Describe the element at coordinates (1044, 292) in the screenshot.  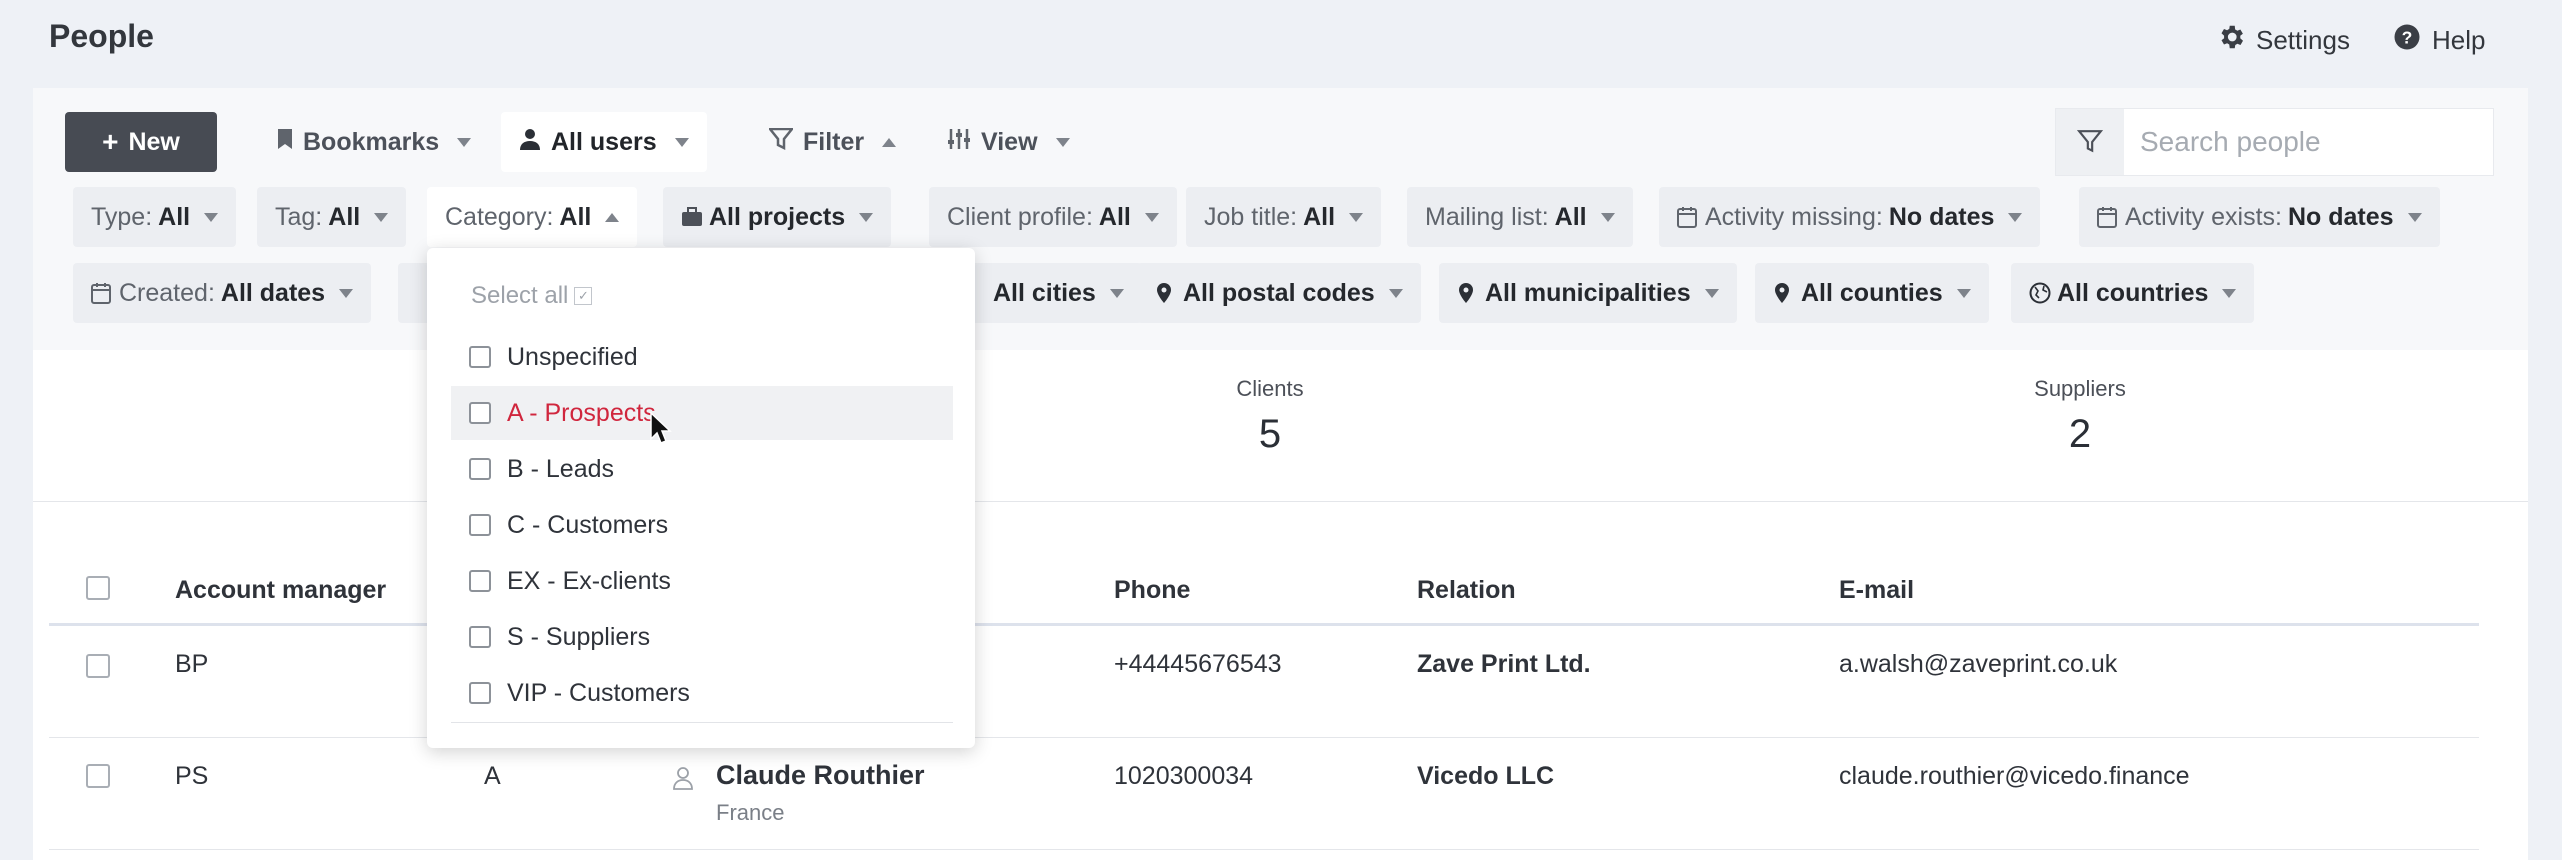
I see `filter-cities-value: All cities` at that location.